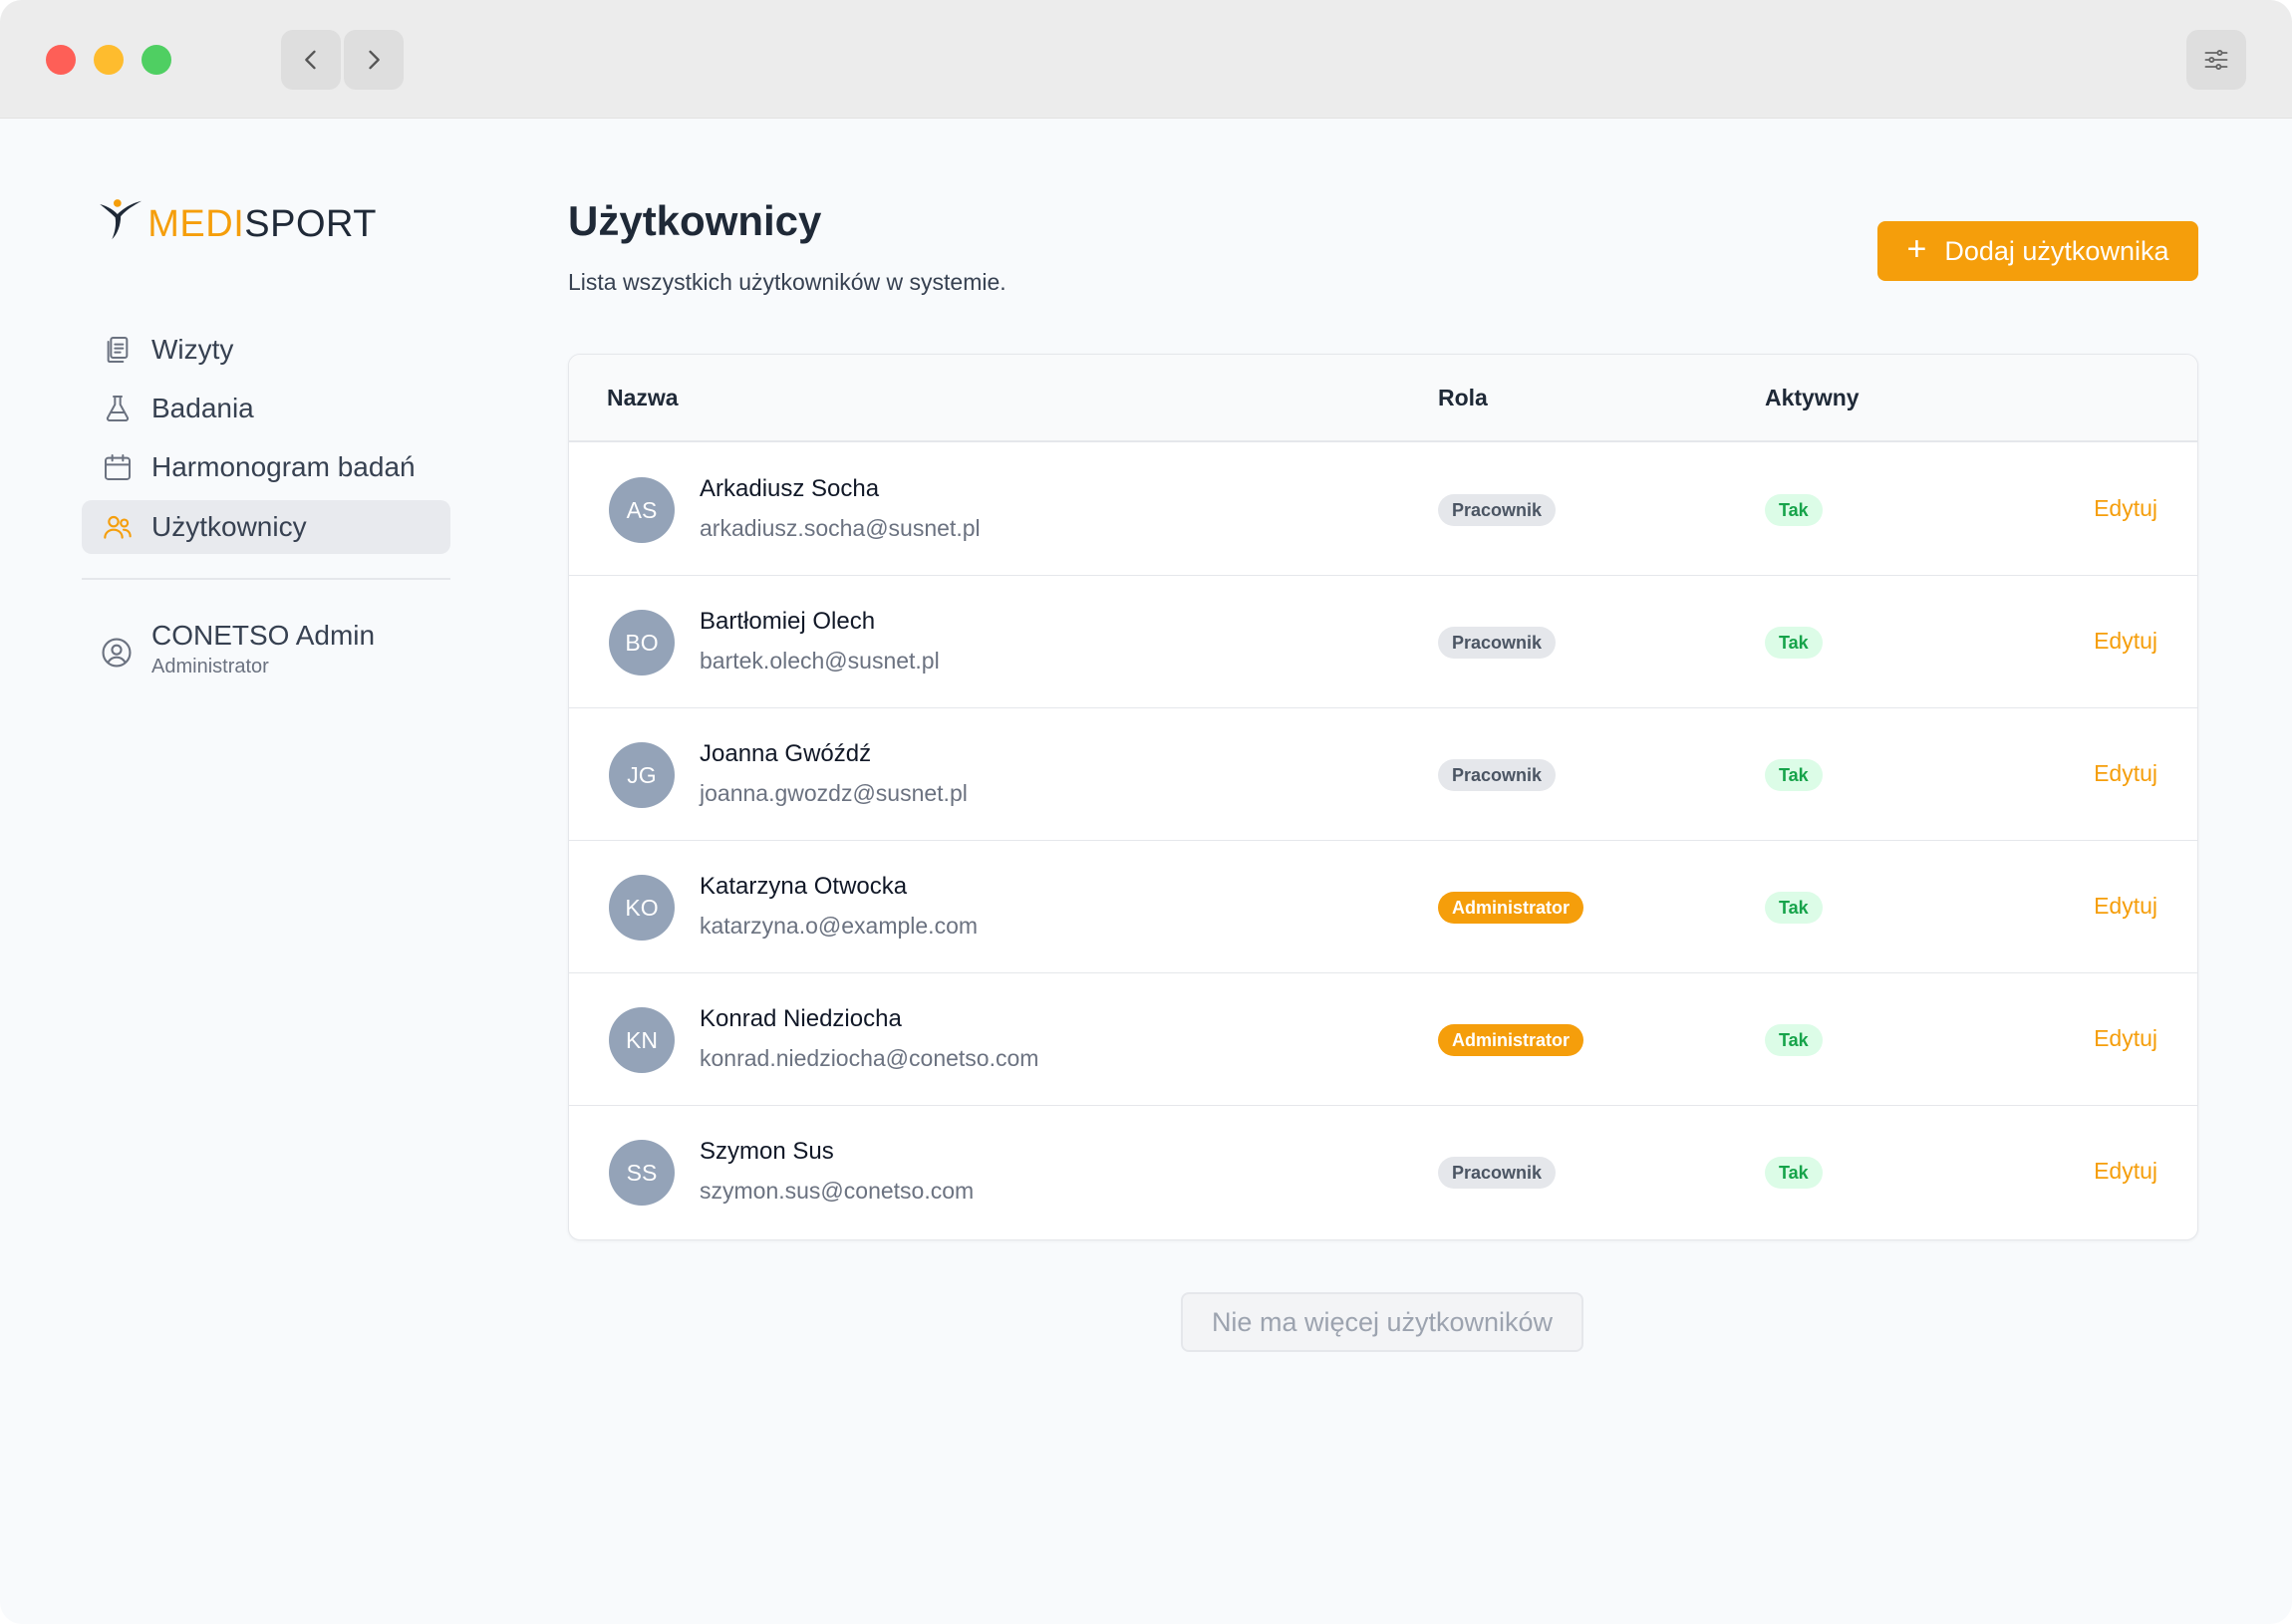  What do you see at coordinates (869, 1058) in the screenshot?
I see `user-email: konrad.niedziocha@conetso.com` at bounding box center [869, 1058].